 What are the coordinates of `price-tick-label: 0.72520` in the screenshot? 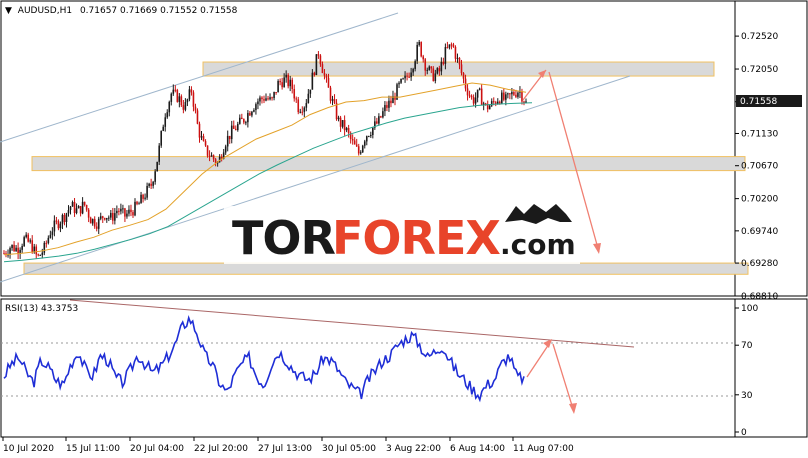 It's located at (759, 37).